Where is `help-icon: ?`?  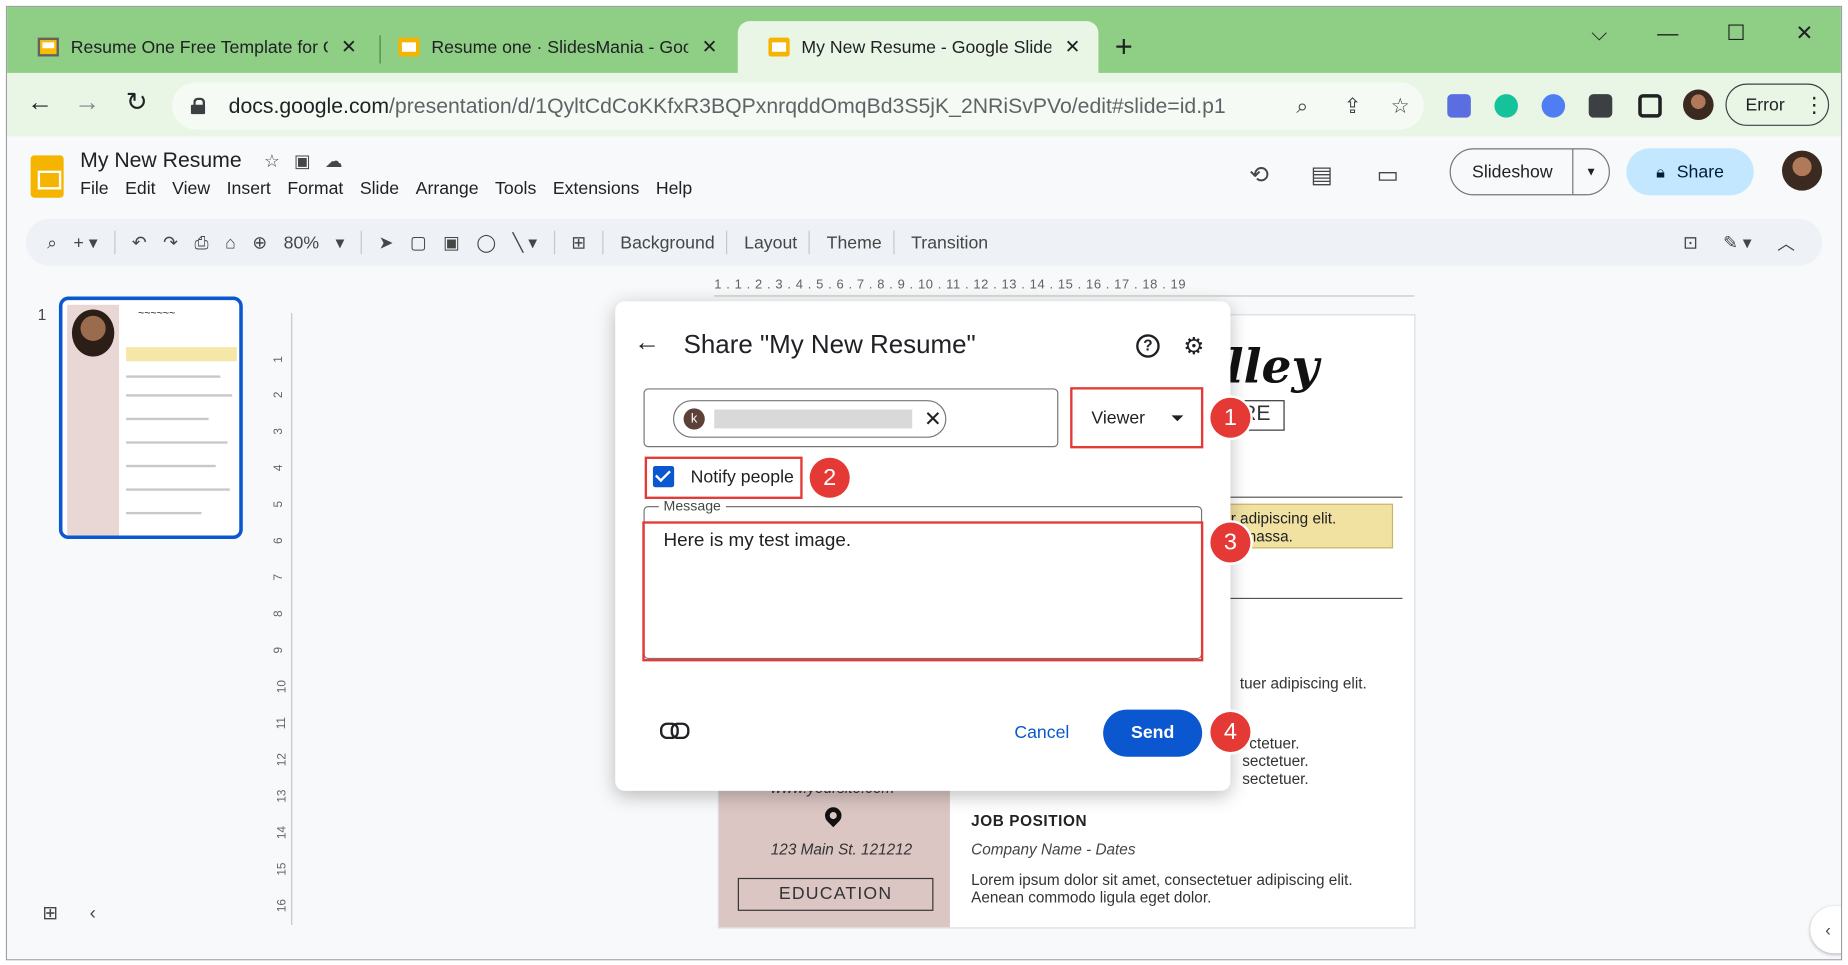 help-icon: ? is located at coordinates (1148, 346).